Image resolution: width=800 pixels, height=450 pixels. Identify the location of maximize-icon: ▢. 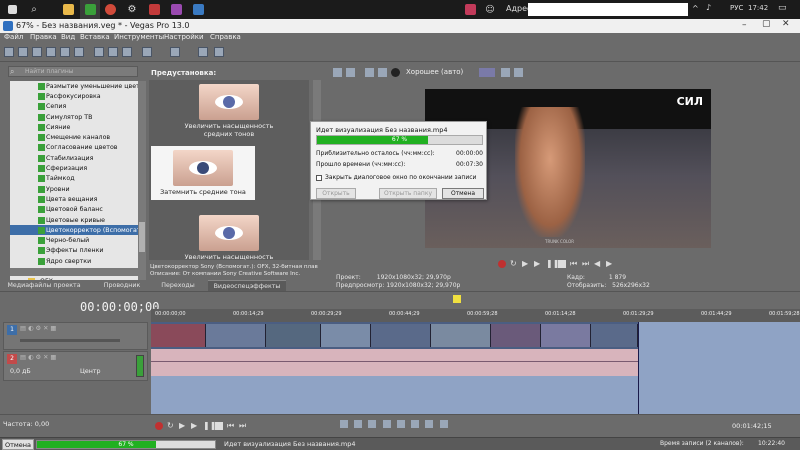
(766, 24).